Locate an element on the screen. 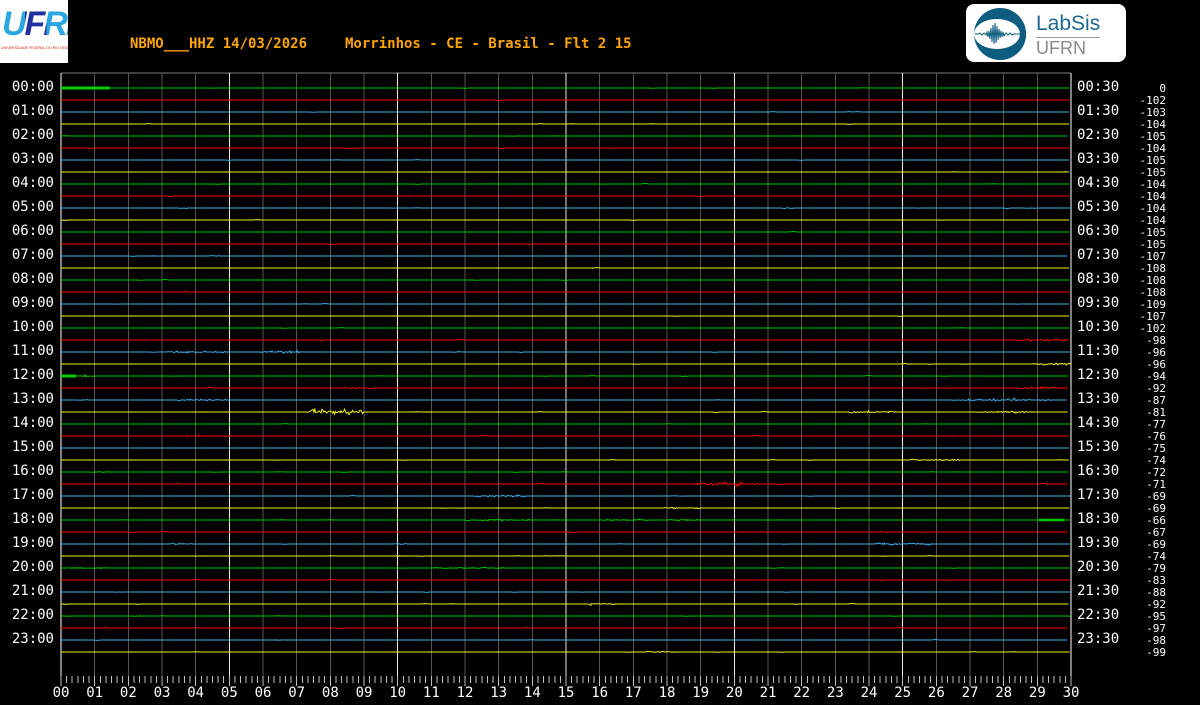 Image resolution: width=1200 pixels, height=705 pixels. minute-label: 15 is located at coordinates (566, 693).